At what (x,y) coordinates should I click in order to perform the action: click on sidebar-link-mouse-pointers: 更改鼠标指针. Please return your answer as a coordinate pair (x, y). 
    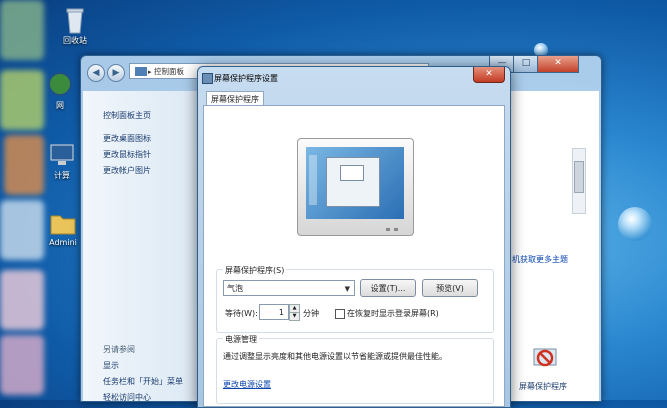
    Looking at the image, I should click on (127, 154).